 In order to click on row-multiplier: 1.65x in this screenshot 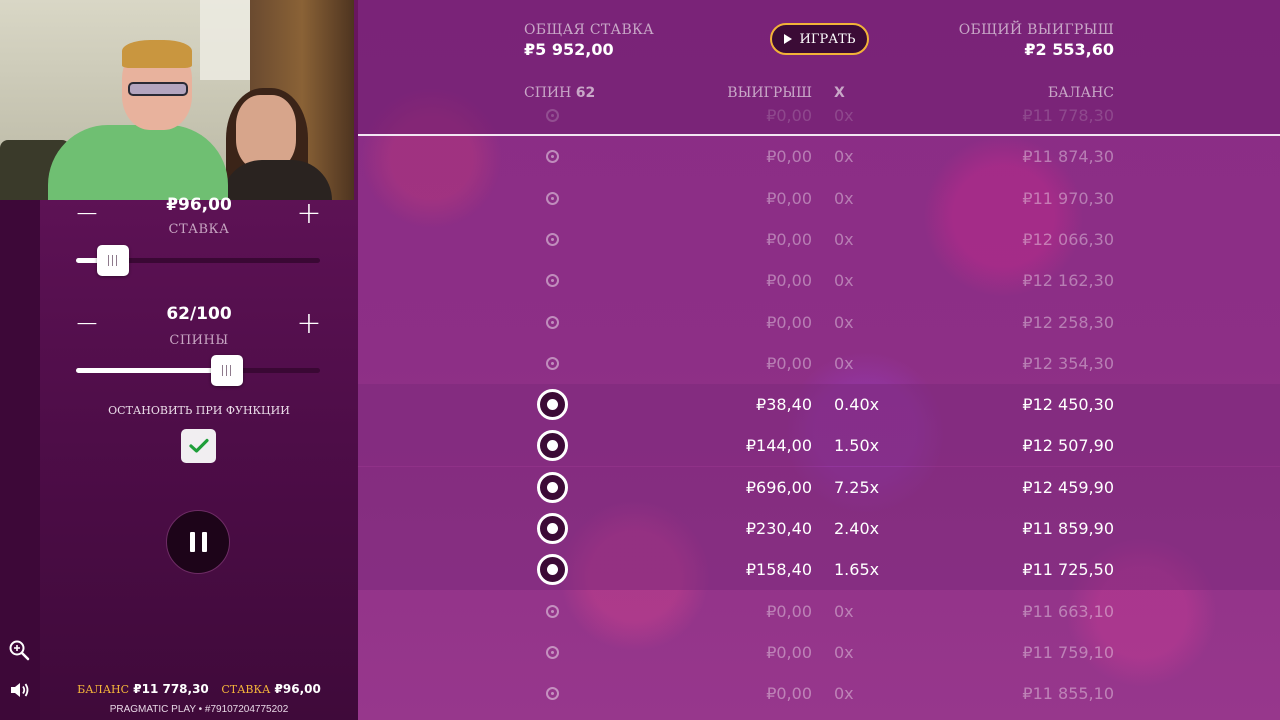, I will do `click(857, 570)`.